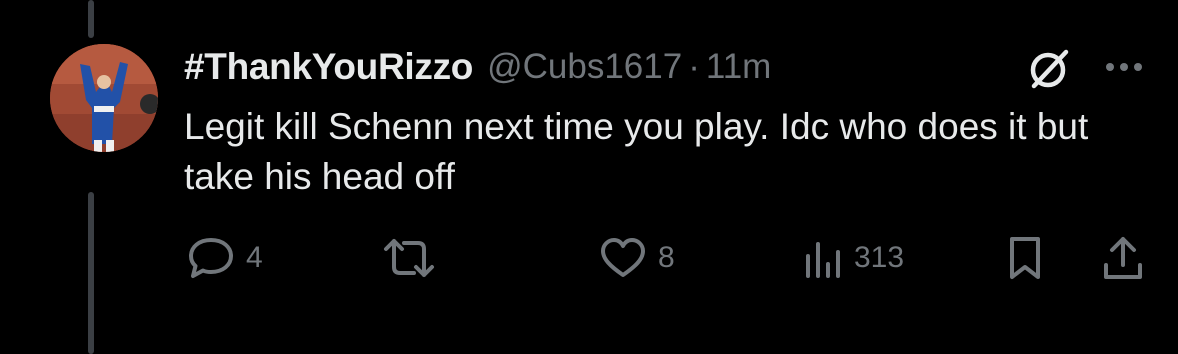 This screenshot has height=354, width=1178. What do you see at coordinates (1124, 67) in the screenshot?
I see `more-icon` at bounding box center [1124, 67].